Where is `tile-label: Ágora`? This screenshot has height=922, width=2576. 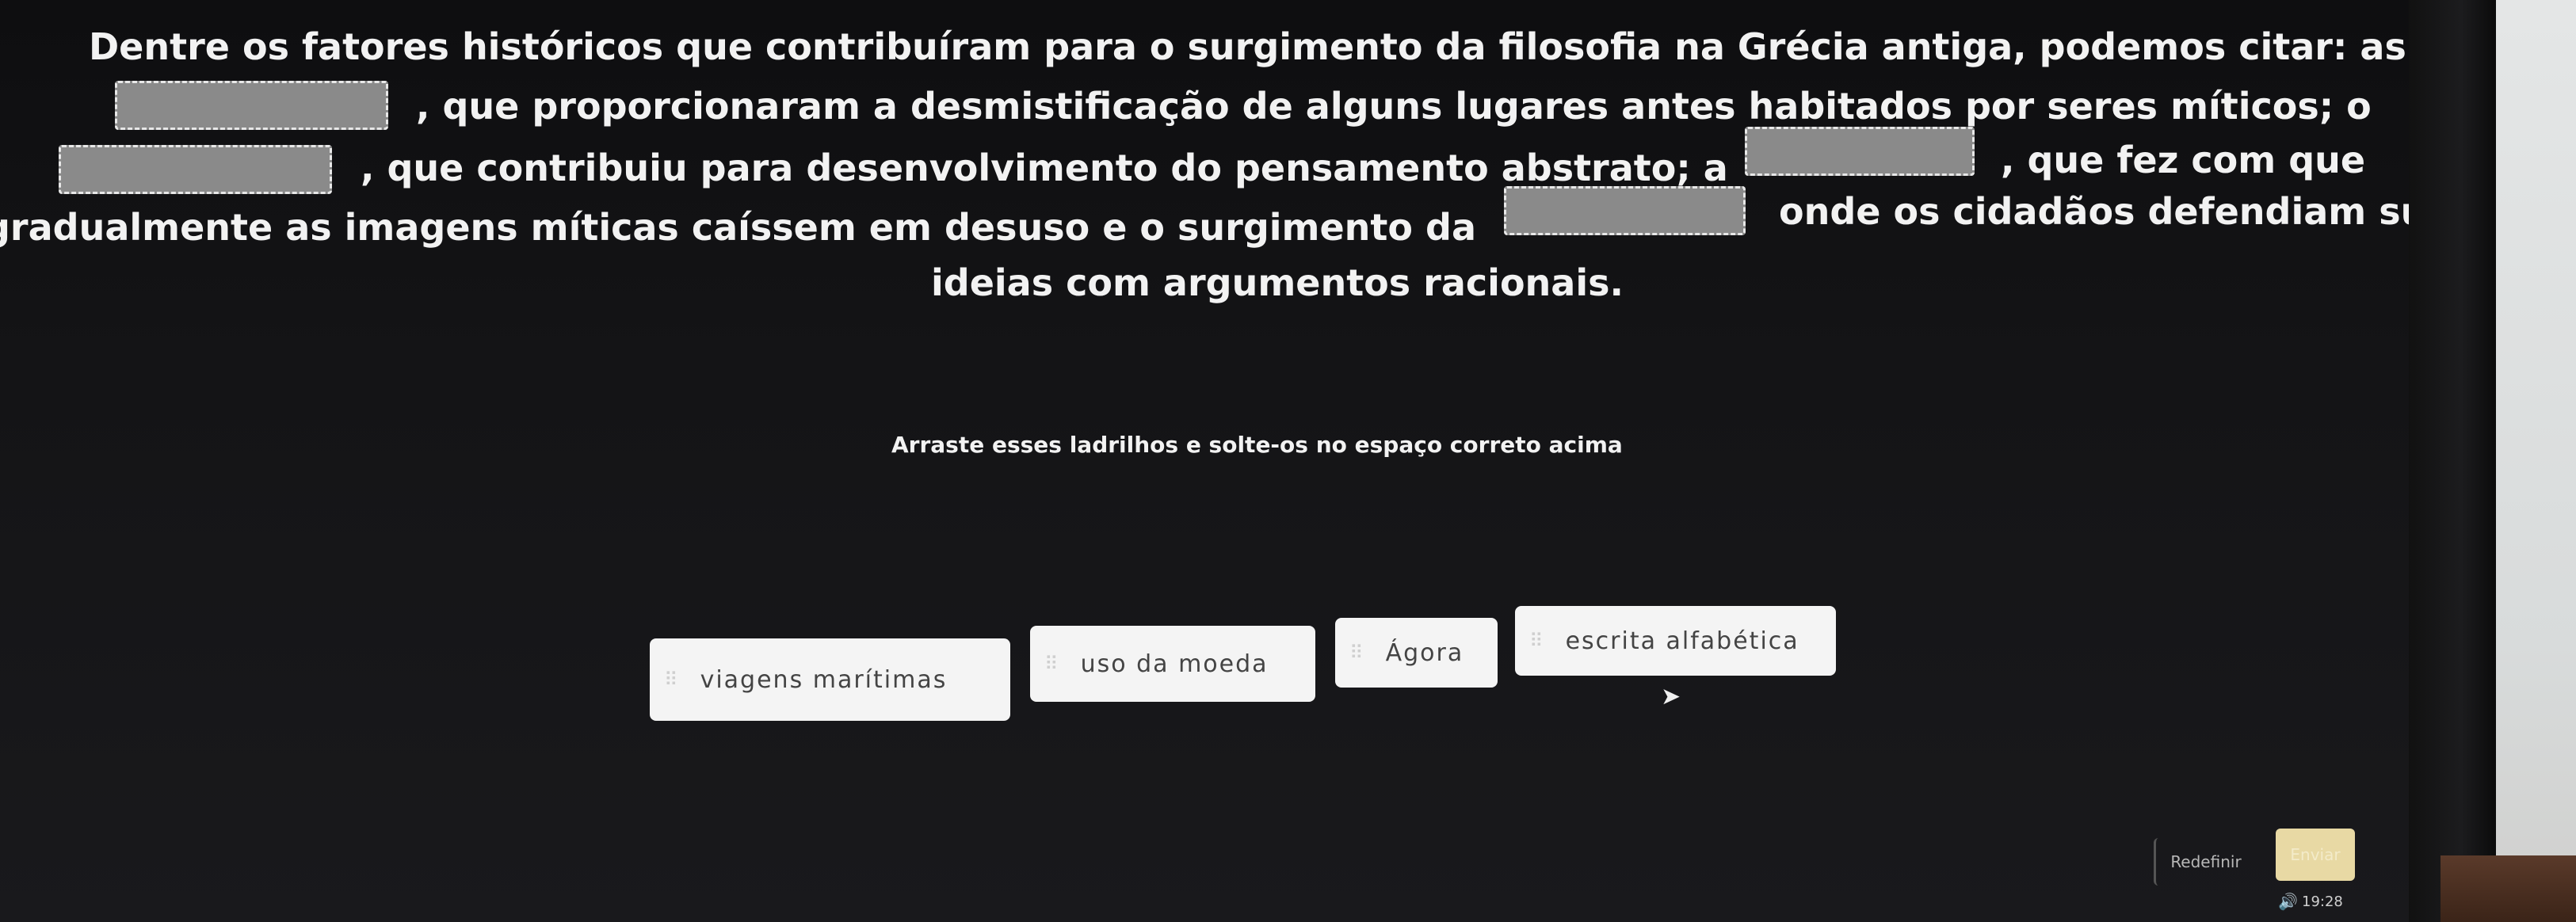 tile-label: Ágora is located at coordinates (1424, 652).